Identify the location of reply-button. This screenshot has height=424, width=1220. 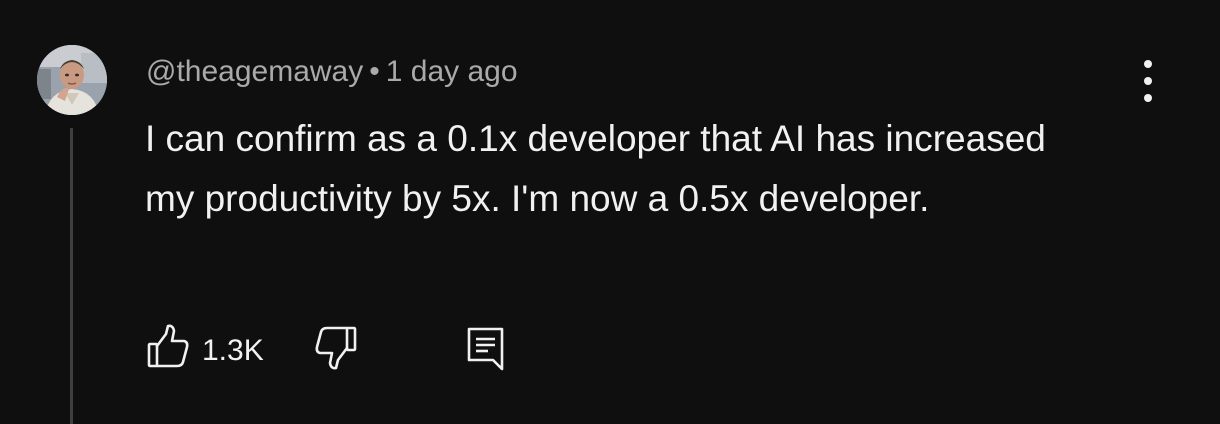
(486, 347).